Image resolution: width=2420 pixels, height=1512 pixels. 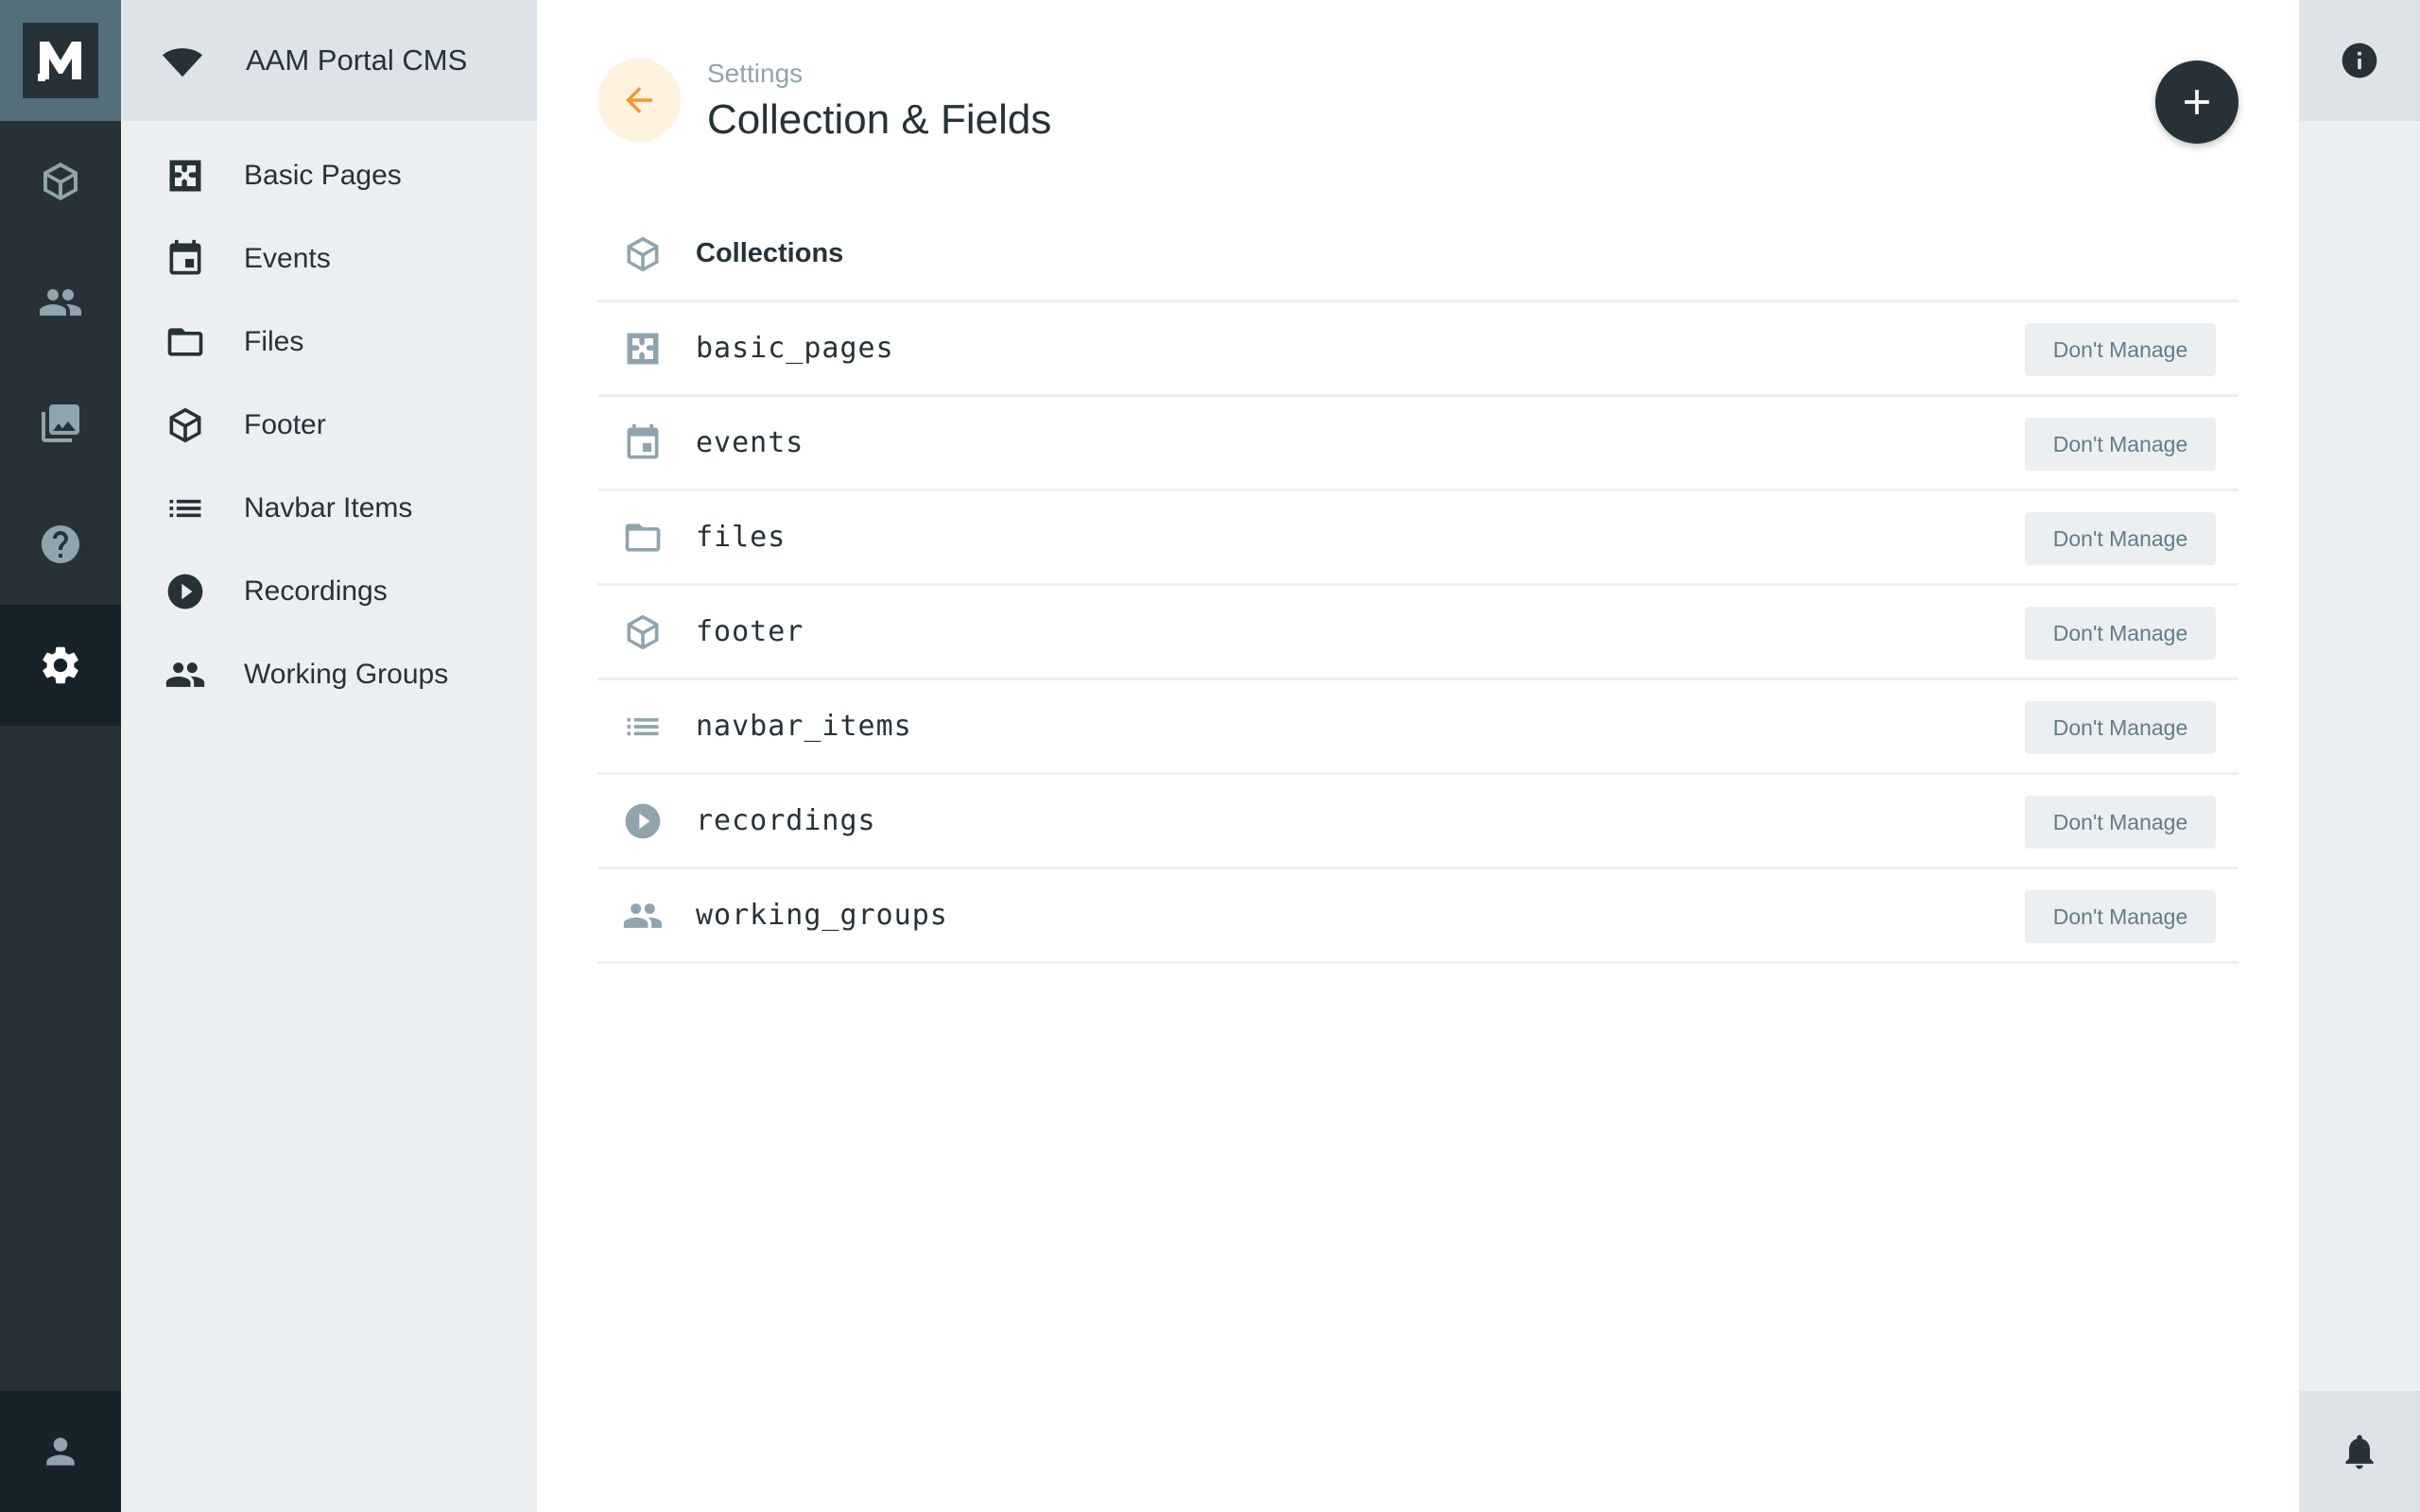 I want to click on photo-library-icon, so click(x=60, y=423).